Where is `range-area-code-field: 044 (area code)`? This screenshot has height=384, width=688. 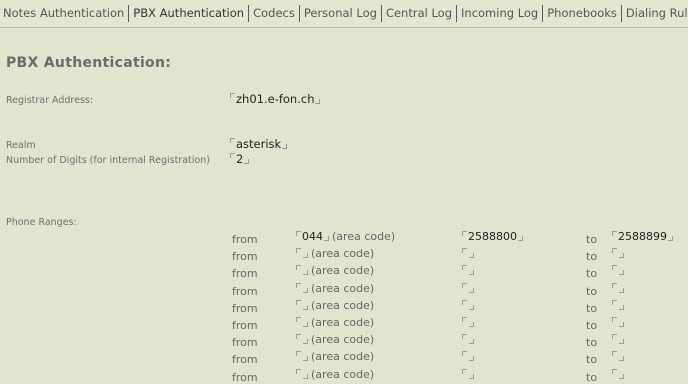 range-area-code-field: 044 (area code) is located at coordinates (345, 236).